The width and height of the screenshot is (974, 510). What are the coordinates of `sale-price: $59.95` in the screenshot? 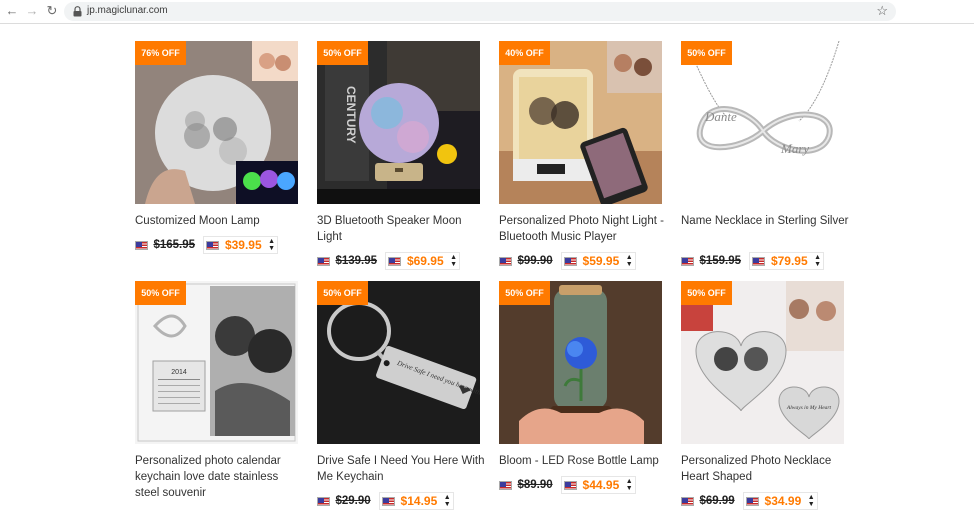 It's located at (601, 261).